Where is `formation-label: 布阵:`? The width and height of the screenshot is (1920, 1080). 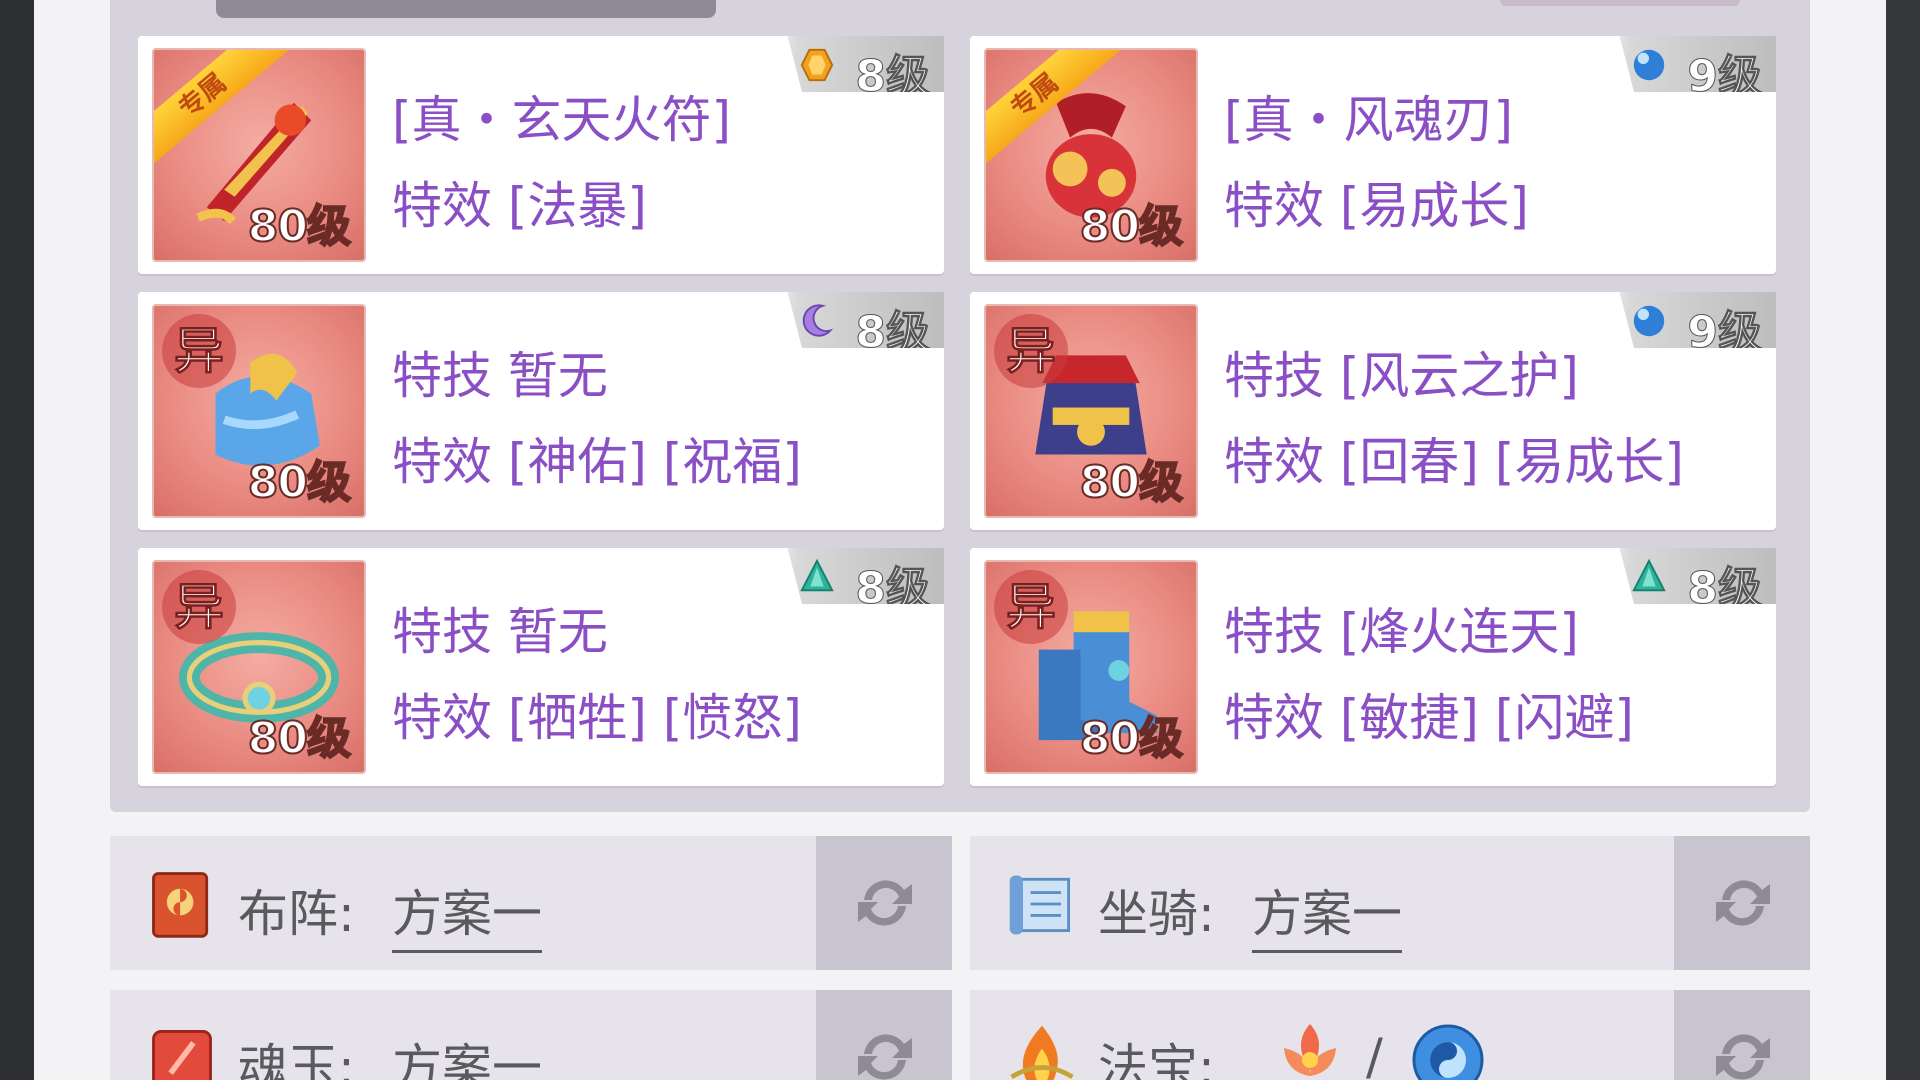 formation-label: 布阵: is located at coordinates (296, 914).